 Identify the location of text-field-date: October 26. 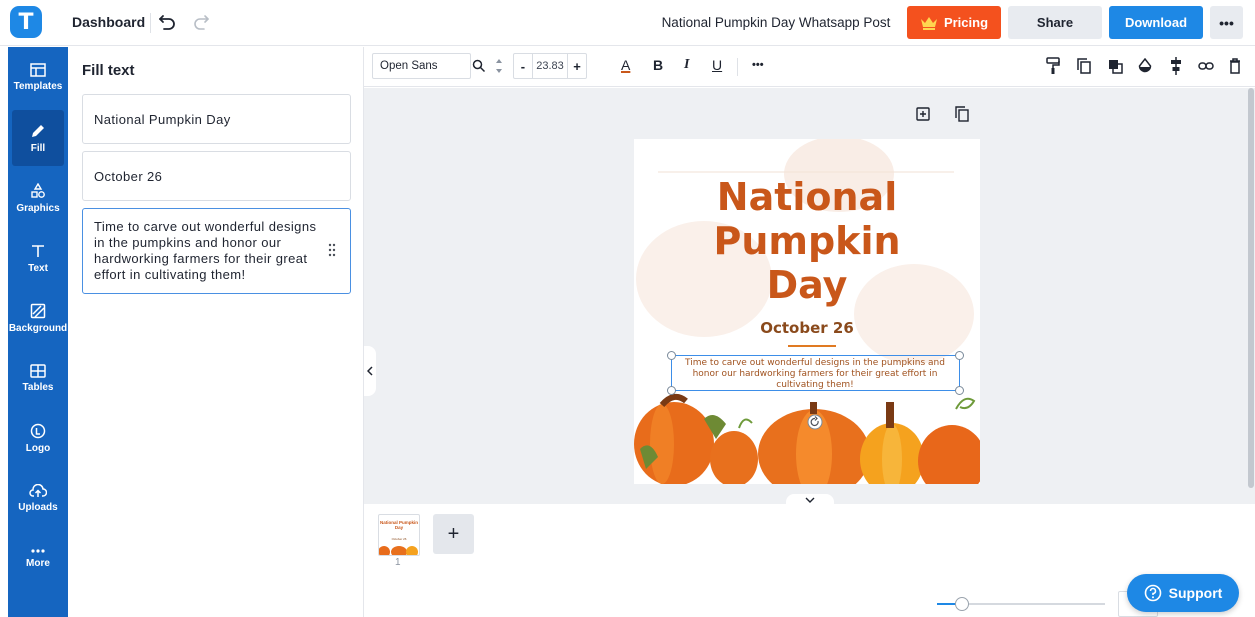
(216, 176).